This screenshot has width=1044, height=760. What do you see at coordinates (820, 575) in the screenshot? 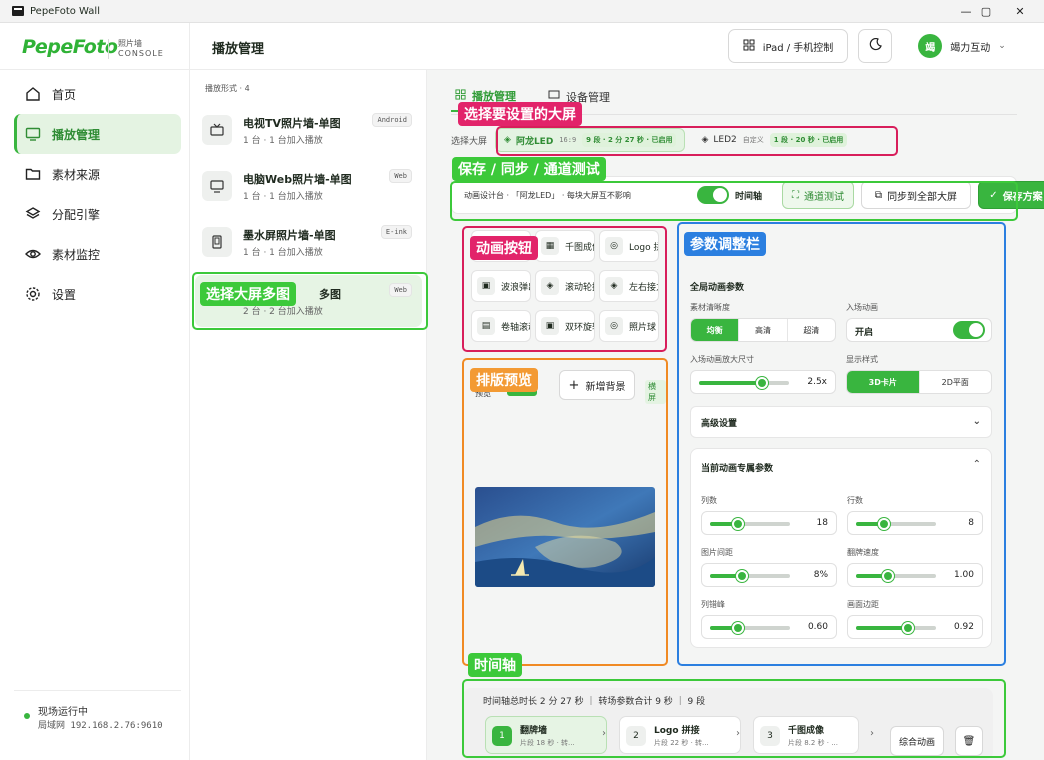
I see `field-value: 8%` at bounding box center [820, 575].